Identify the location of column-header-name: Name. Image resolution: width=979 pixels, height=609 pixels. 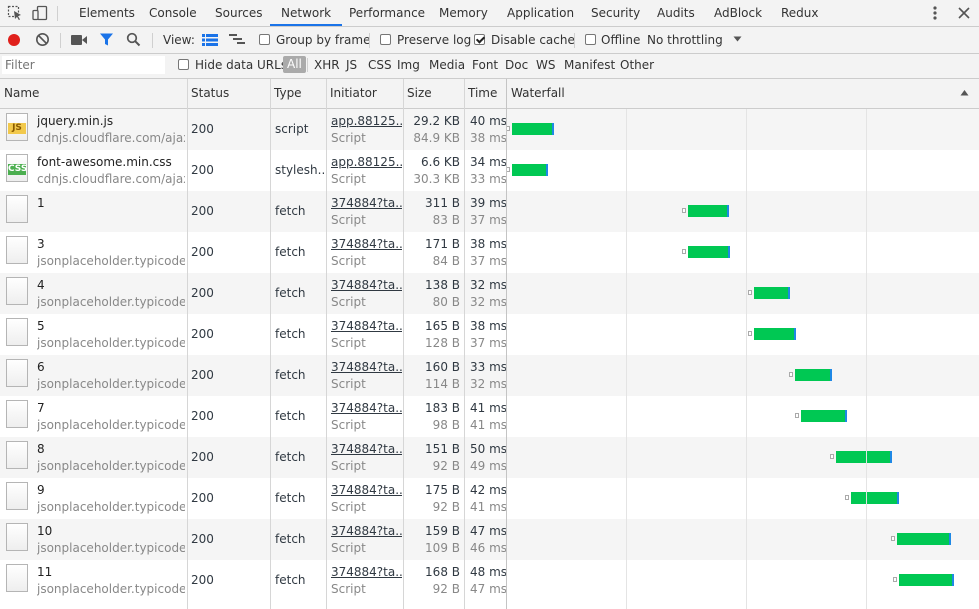
(93, 93).